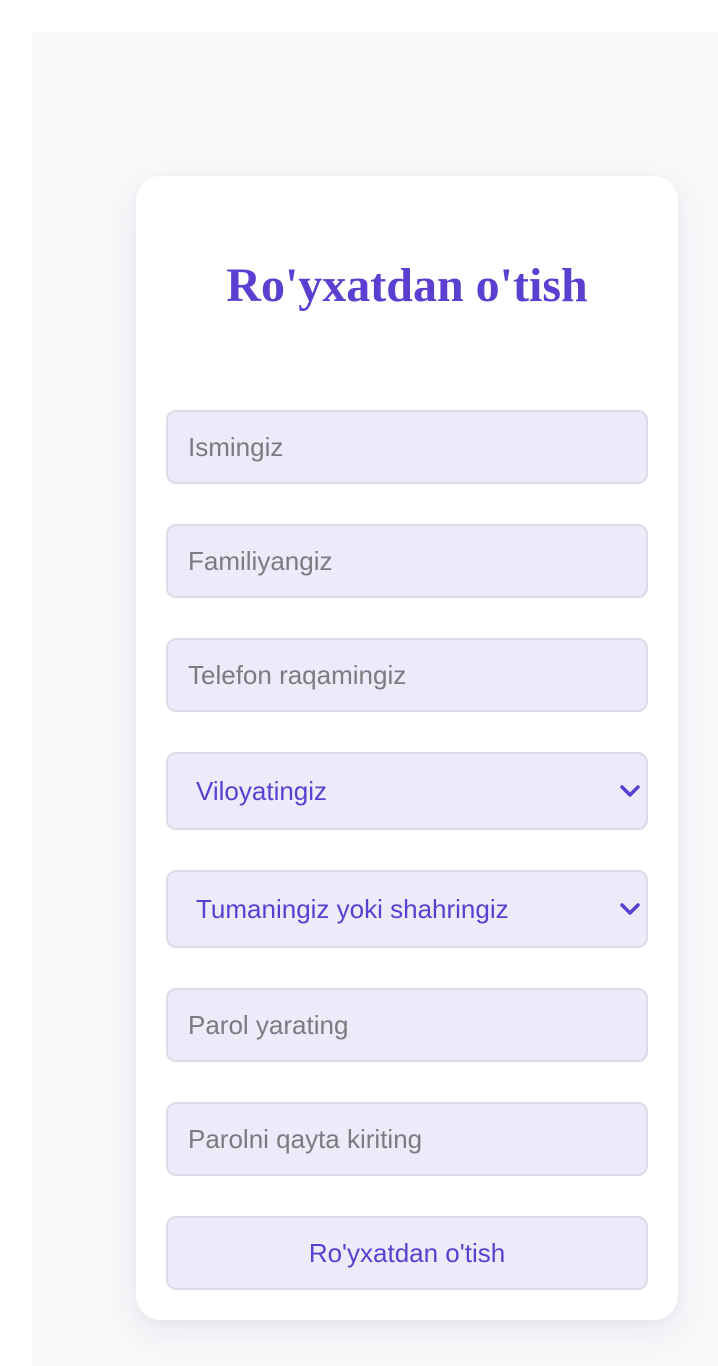  What do you see at coordinates (407, 675) in the screenshot?
I see `phone-input` at bounding box center [407, 675].